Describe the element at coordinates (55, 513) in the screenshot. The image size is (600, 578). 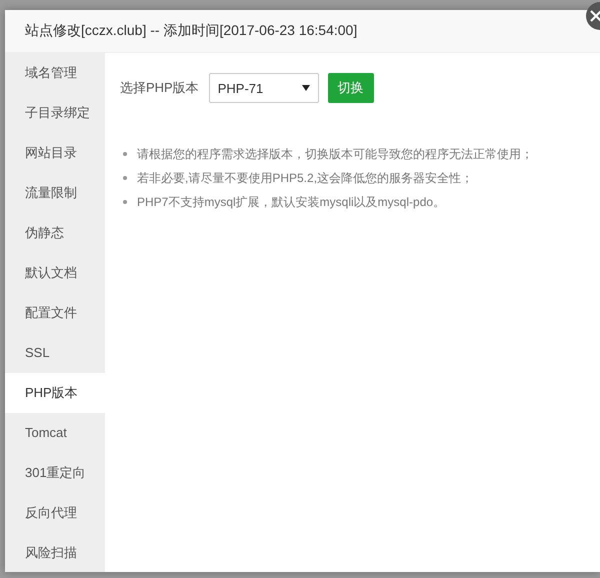
I see `sidebar-item: 反向代理` at that location.